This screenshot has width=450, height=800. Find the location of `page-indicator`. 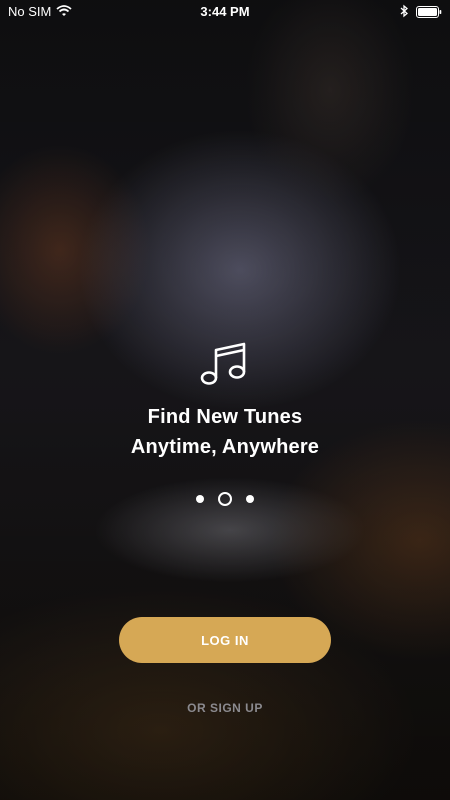

page-indicator is located at coordinates (225, 498).